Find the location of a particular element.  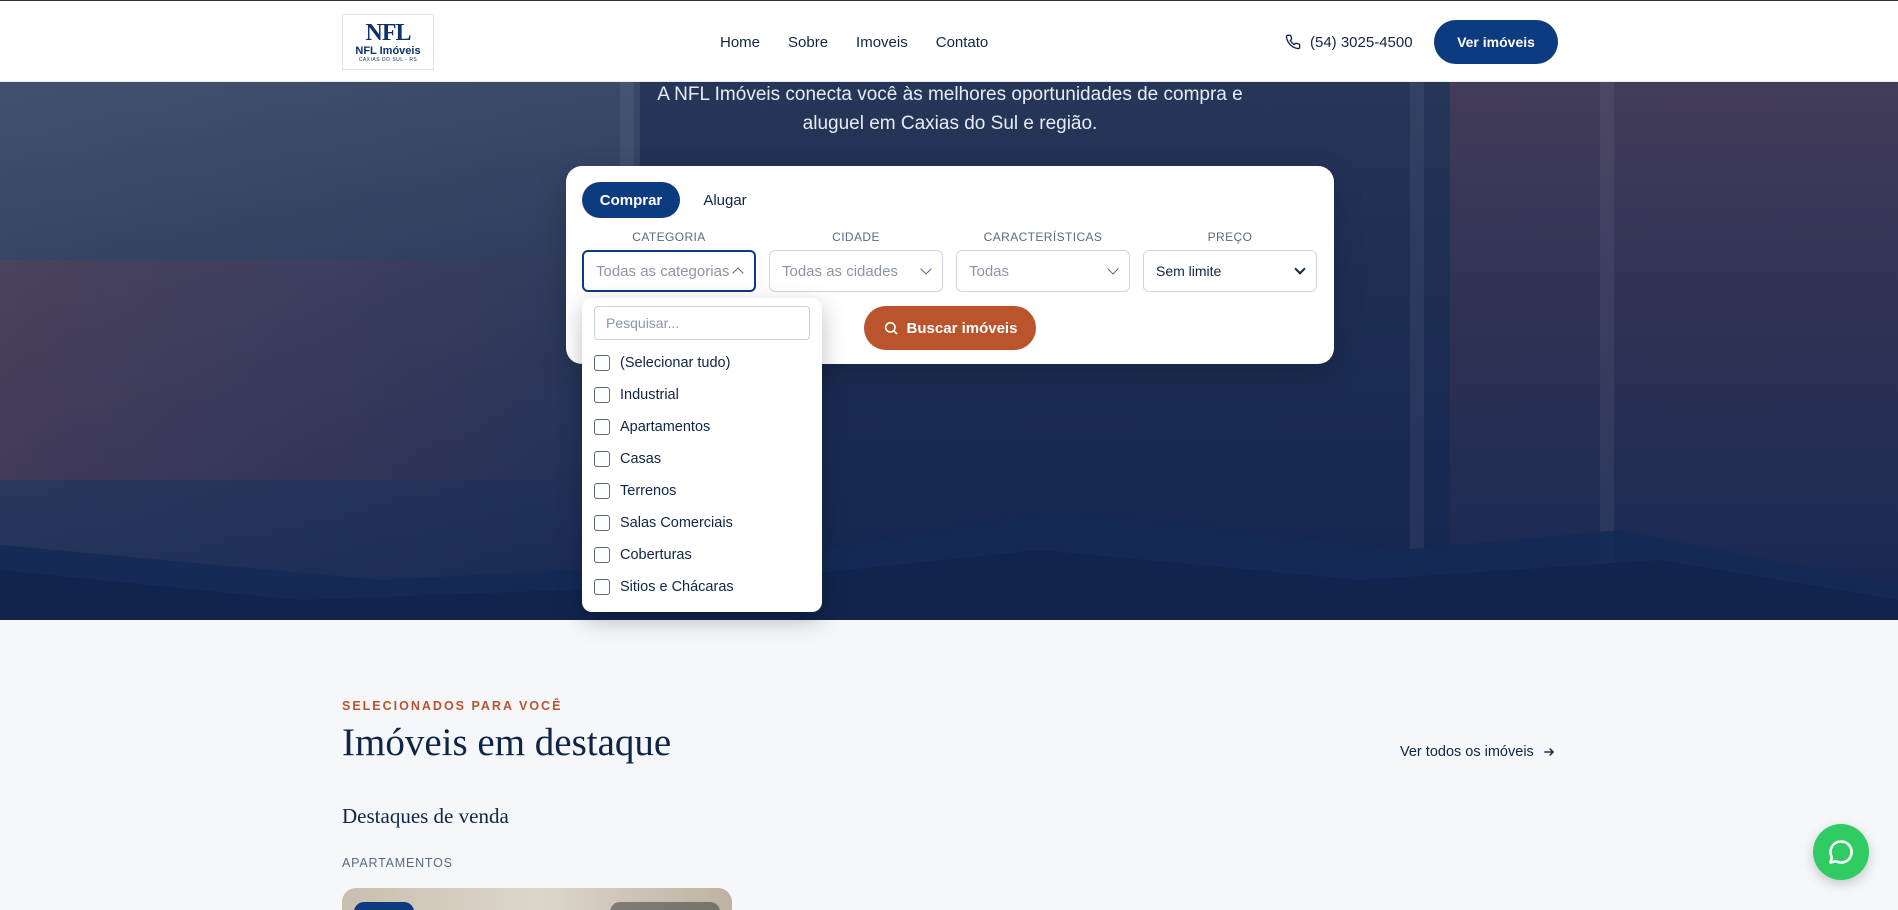

nav-contato: Contato is located at coordinates (962, 42).